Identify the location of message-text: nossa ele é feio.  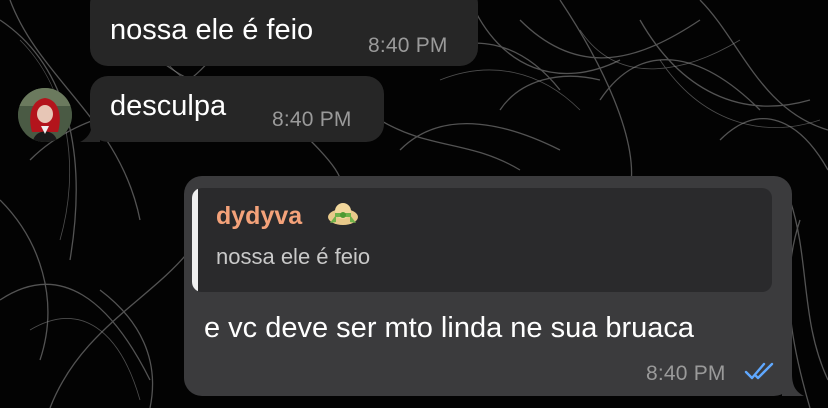
(212, 30).